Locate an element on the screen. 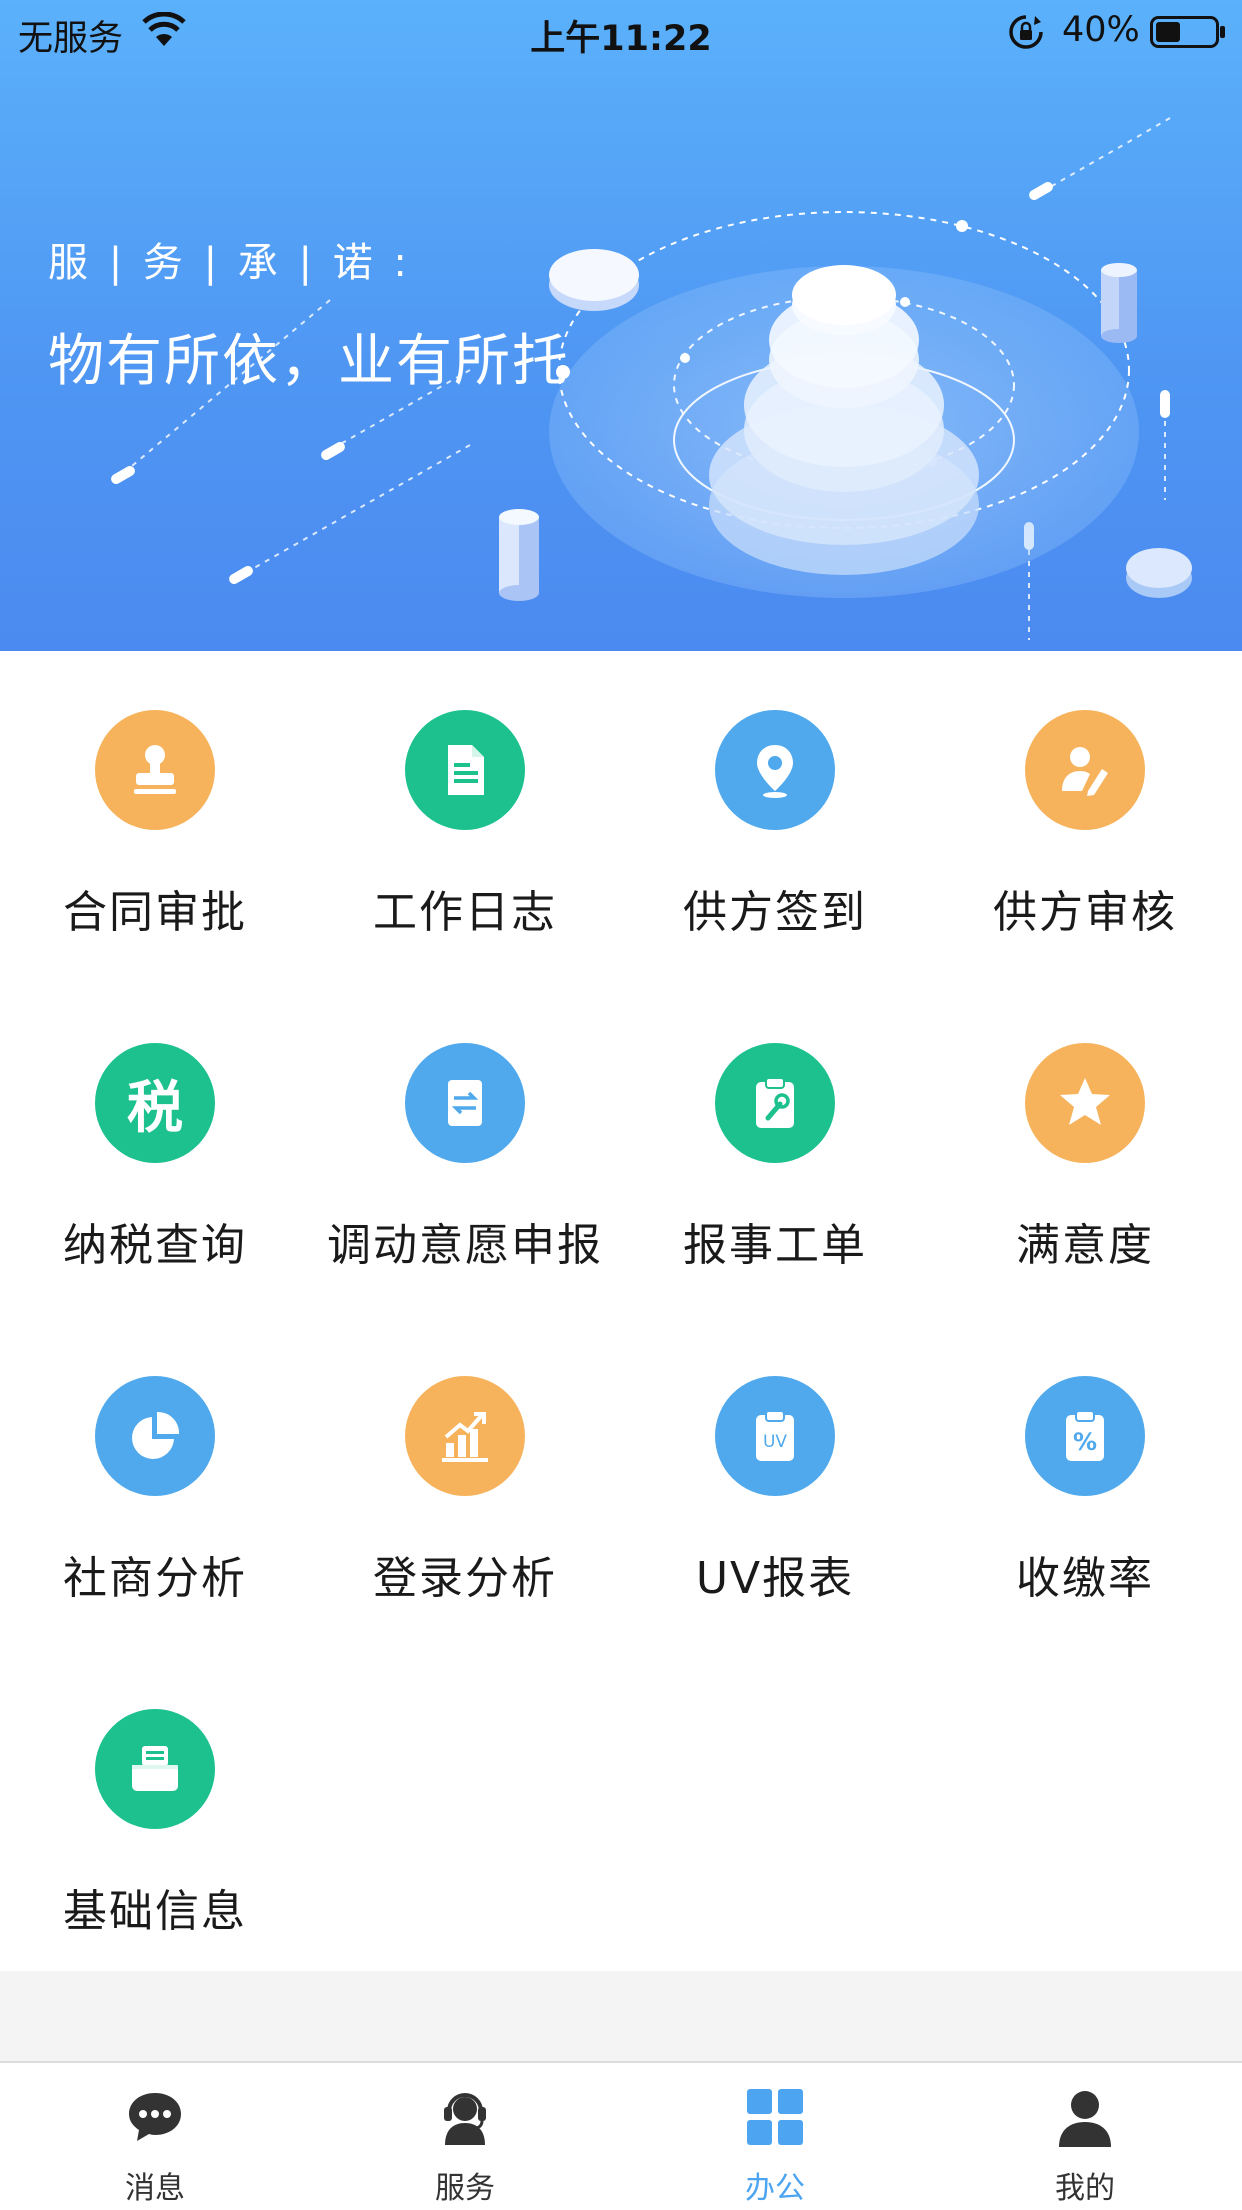  tab-label: 我的 is located at coordinates (1085, 2188).